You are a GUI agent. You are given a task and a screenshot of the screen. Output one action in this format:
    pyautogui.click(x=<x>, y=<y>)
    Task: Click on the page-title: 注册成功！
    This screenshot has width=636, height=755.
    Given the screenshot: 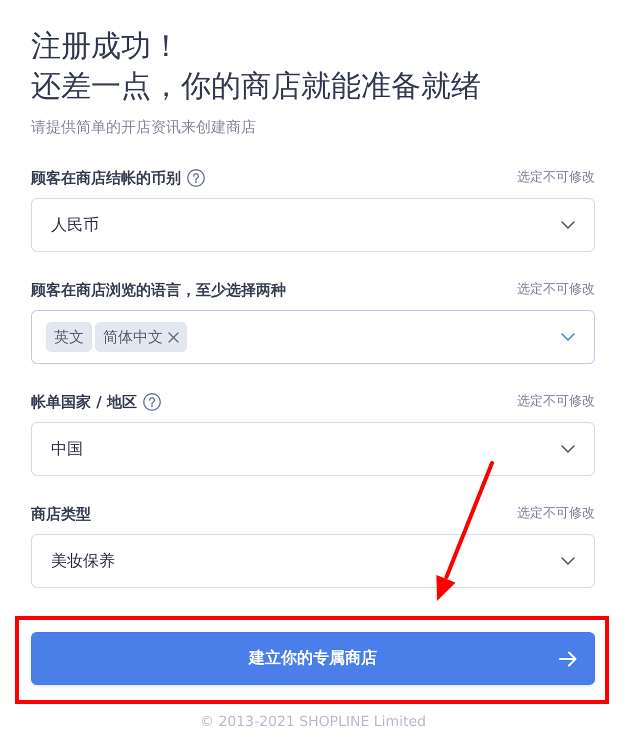 What is the action you would take?
    pyautogui.click(x=106, y=47)
    